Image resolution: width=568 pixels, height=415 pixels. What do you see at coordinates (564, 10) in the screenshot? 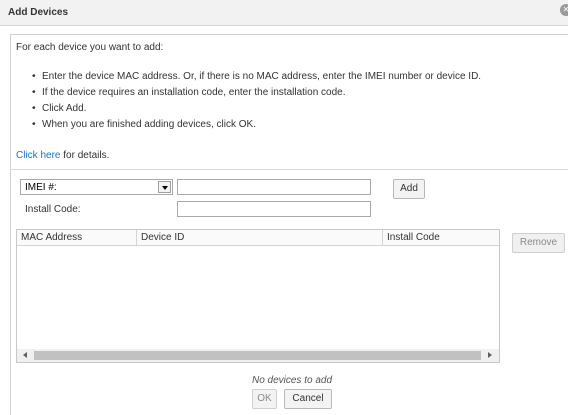
I see `close-icon: ✕` at bounding box center [564, 10].